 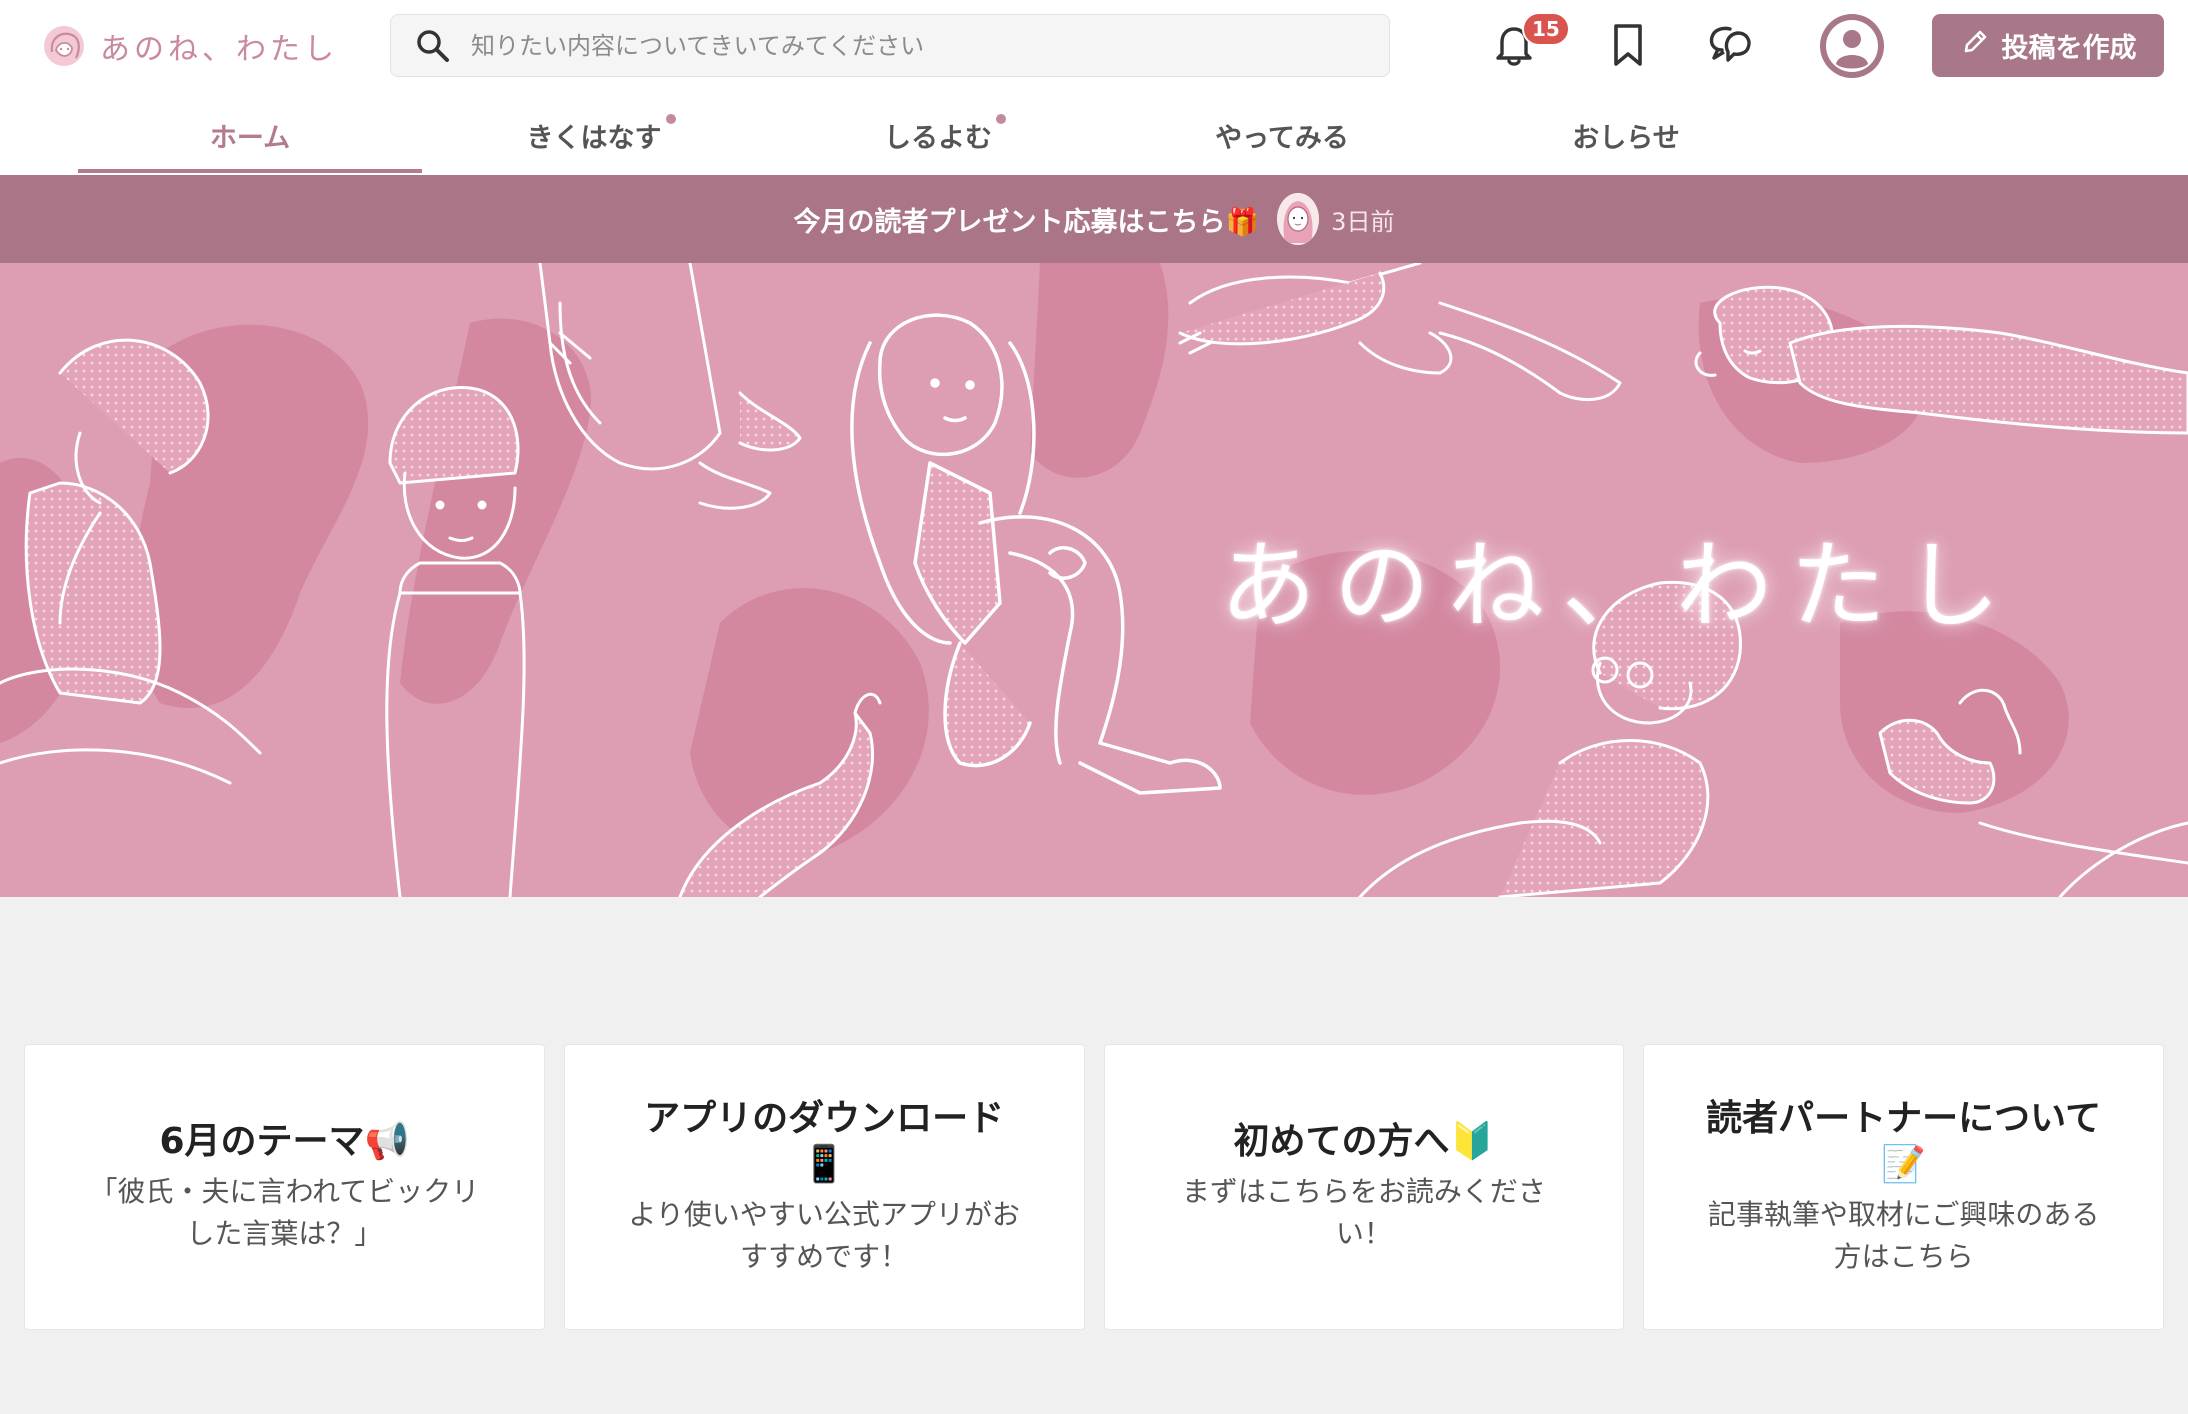 I want to click on user-avatar, so click(x=1852, y=46).